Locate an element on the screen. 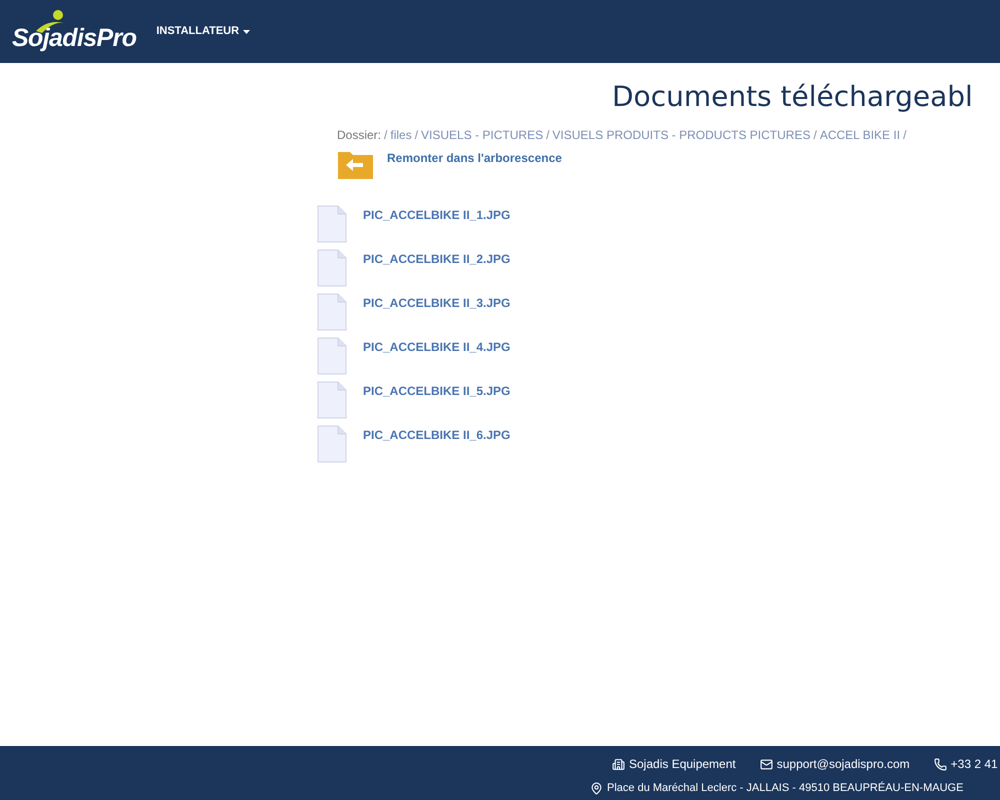  breadcrumb-link: ACCEL BIKE II is located at coordinates (860, 135).